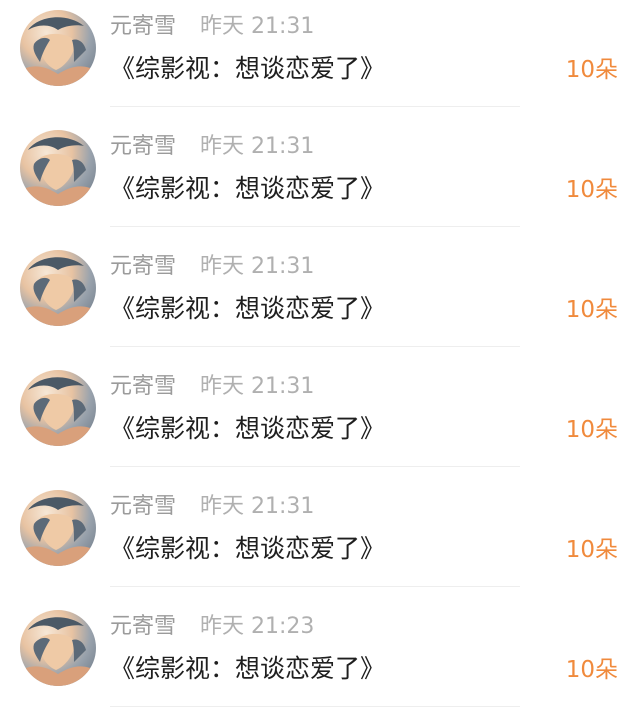 Image resolution: width=640 pixels, height=722 pixels. What do you see at coordinates (257, 626) in the screenshot?
I see `timestamp: 昨天 21:23` at bounding box center [257, 626].